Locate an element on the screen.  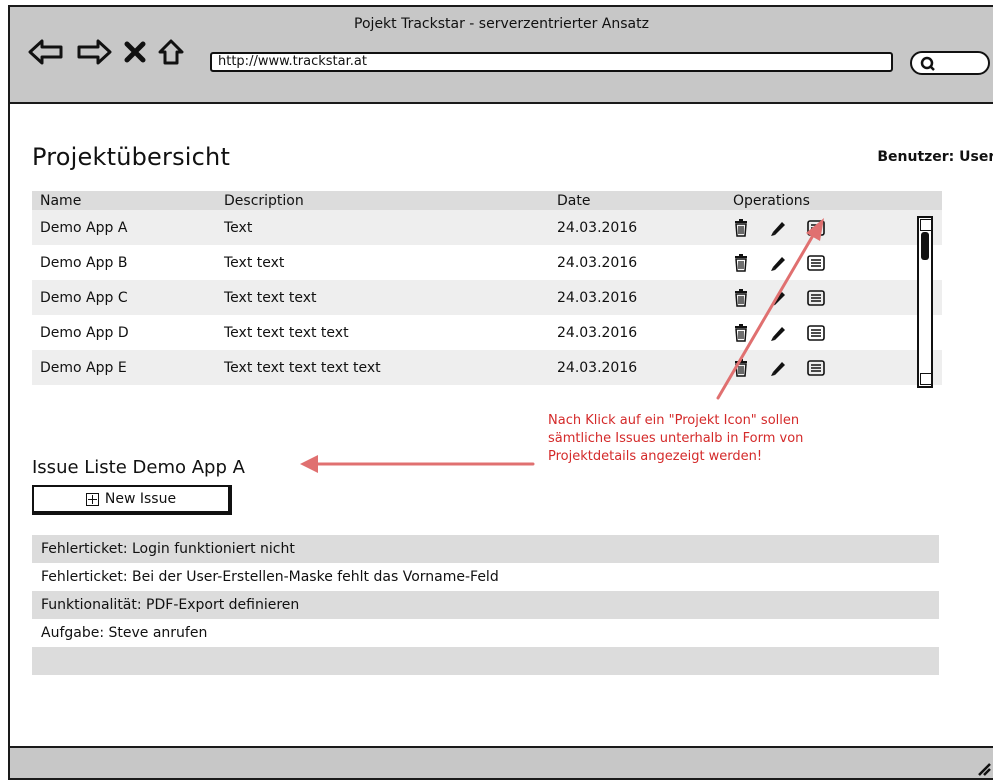
annotation-line: Nach Klick auf ein "Projekt Icon" sollen is located at coordinates (674, 420).